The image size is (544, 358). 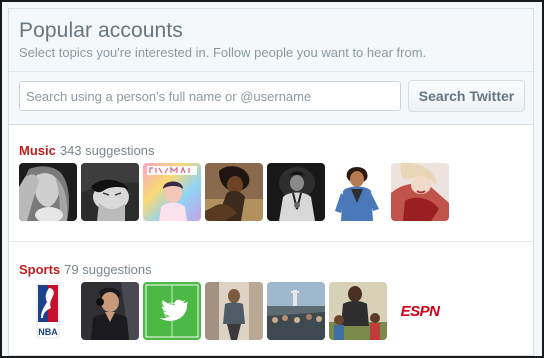 I want to click on twitter-sports-avatar, so click(x=172, y=311).